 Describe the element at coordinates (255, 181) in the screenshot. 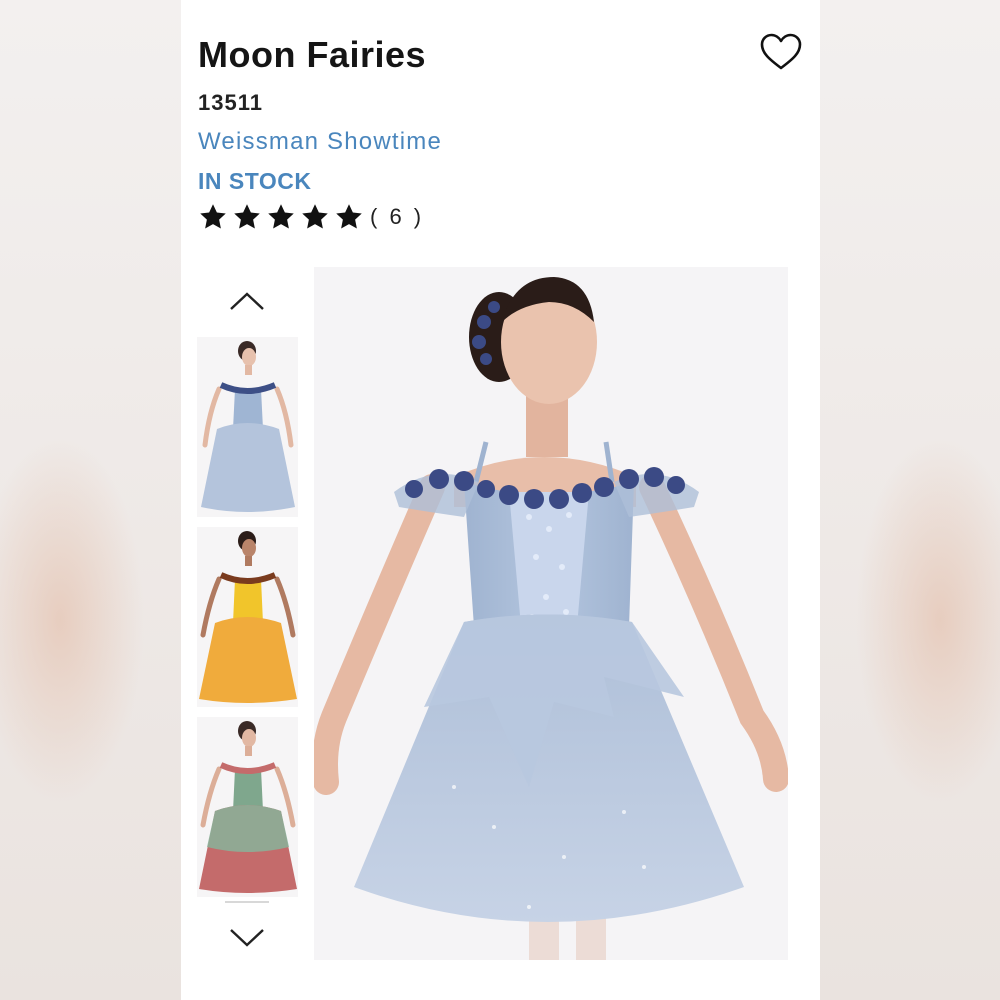

I see `stock-status: IN STOCK` at that location.